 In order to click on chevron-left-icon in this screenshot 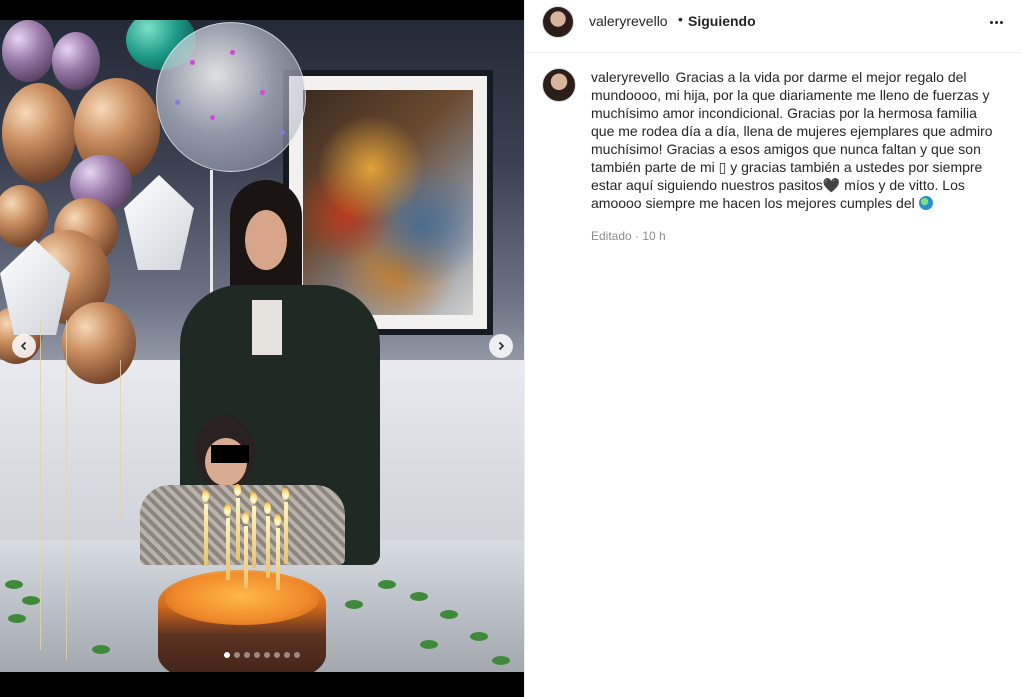, I will do `click(23, 346)`.